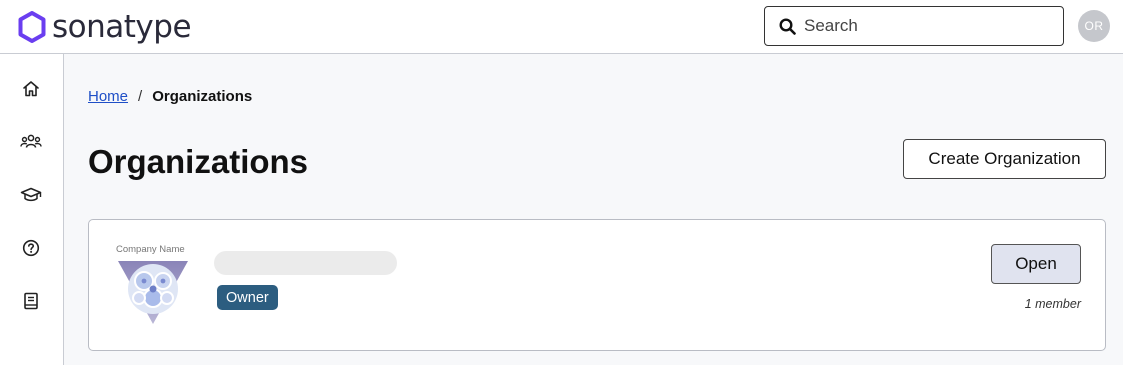 This screenshot has height=365, width=1123. I want to click on sidebar-item-home, so click(31, 89).